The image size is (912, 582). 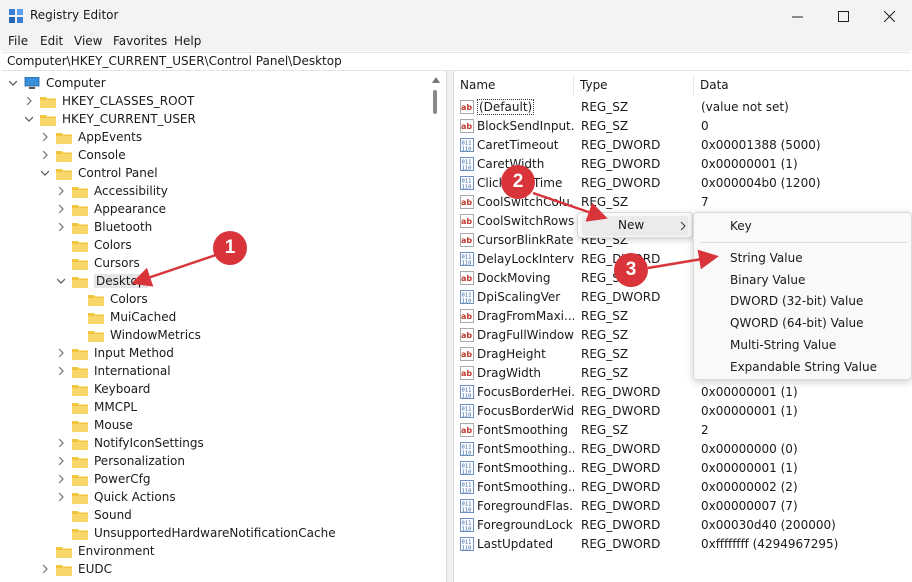 I want to click on tree-item: Input Method, so click(x=115, y=353).